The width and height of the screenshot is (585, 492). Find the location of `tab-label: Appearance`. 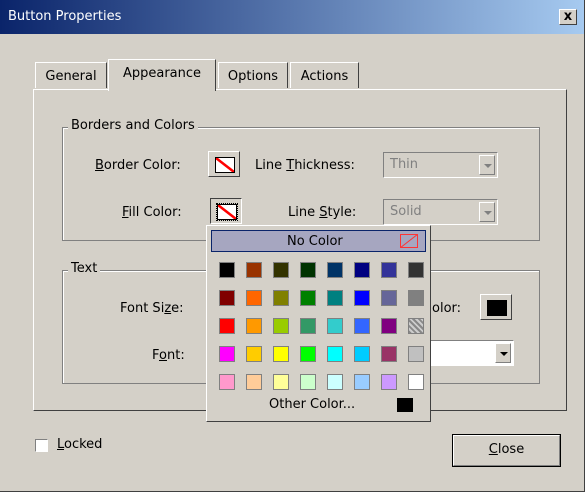

tab-label: Appearance is located at coordinates (162, 73).